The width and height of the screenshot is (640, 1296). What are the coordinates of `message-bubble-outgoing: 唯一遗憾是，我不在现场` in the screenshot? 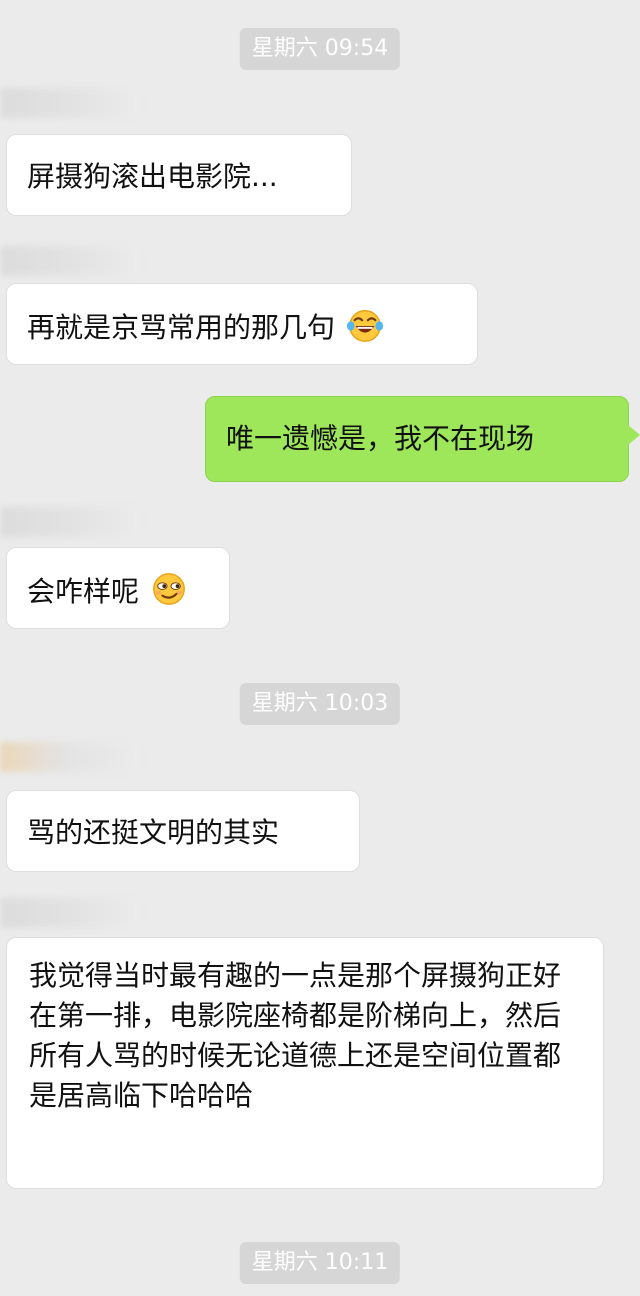 It's located at (422, 439).